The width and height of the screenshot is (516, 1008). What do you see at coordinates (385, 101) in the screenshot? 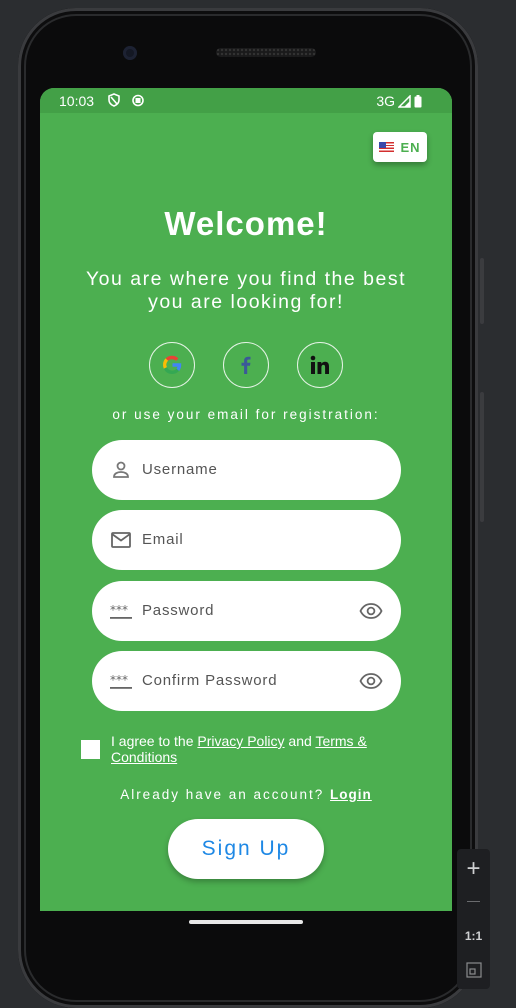
I see `network-type: 3G` at bounding box center [385, 101].